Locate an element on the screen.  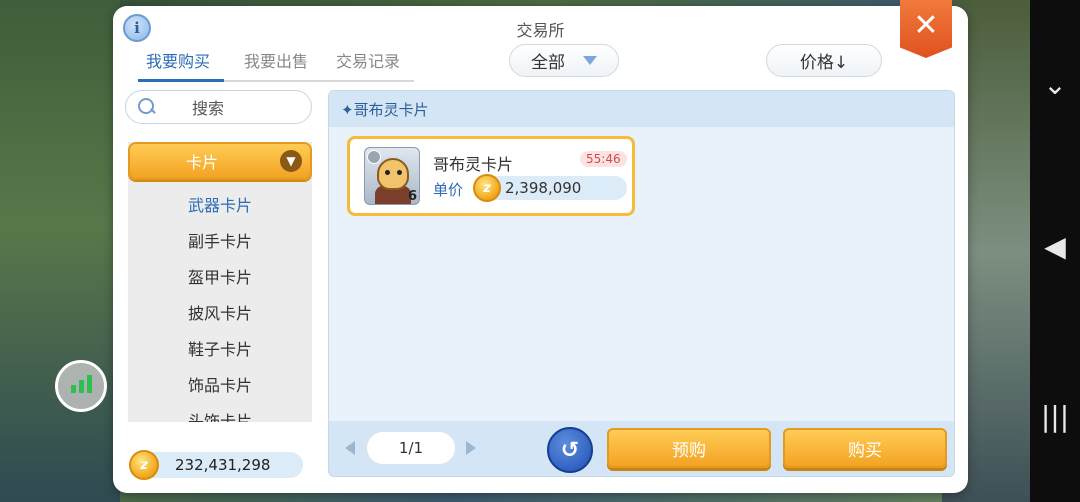
next-page-icon is located at coordinates (471, 448).